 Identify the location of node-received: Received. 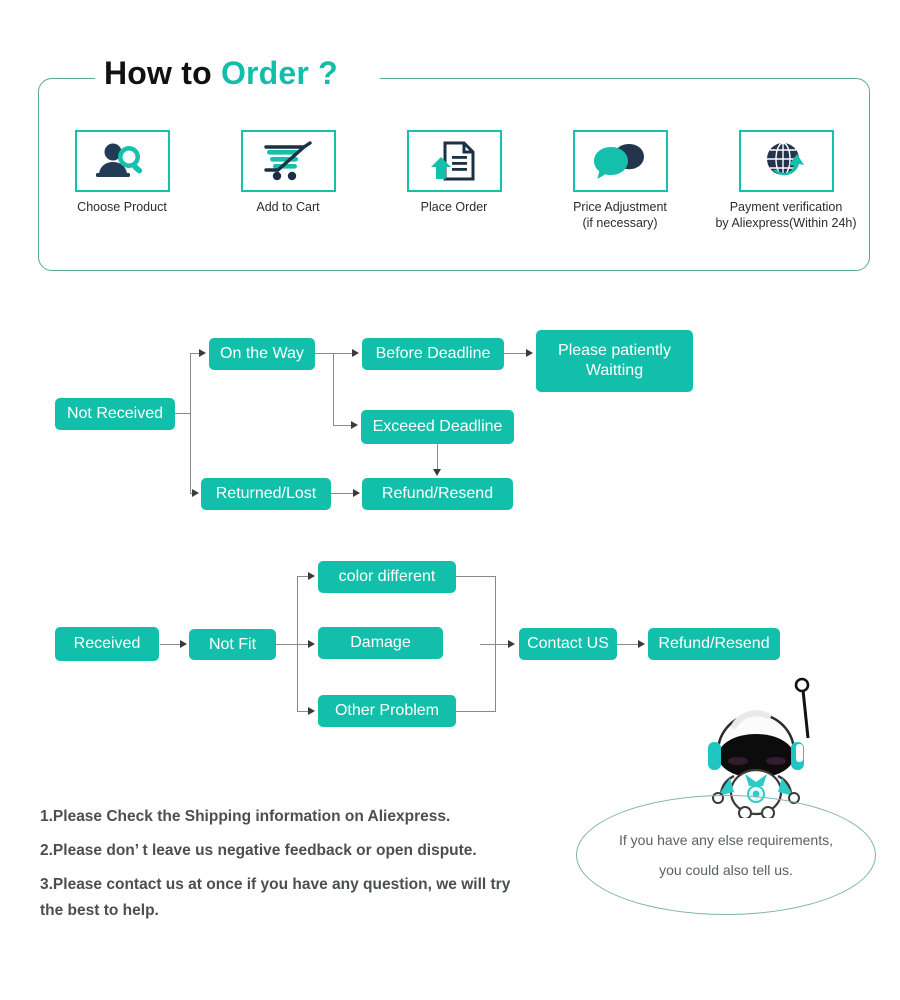
(107, 644).